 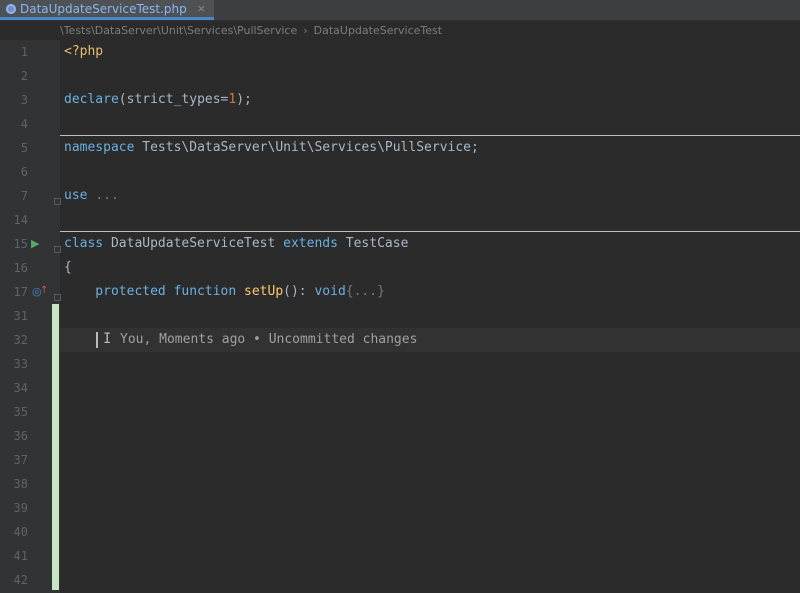 I want to click on code-line: 2, so click(x=400, y=76).